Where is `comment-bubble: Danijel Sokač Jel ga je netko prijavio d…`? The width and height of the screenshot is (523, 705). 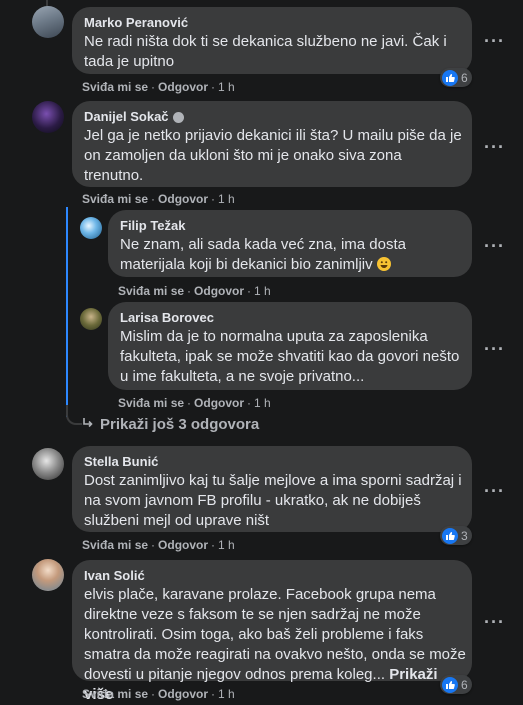
comment-bubble: Danijel Sokač Jel ga je netko prijavio d… is located at coordinates (272, 144).